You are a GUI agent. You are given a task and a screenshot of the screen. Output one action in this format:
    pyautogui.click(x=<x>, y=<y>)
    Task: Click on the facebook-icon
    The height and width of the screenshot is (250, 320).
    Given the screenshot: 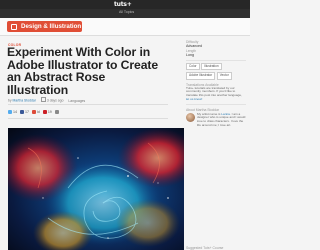 What is the action you would take?
    pyautogui.click(x=22, y=112)
    